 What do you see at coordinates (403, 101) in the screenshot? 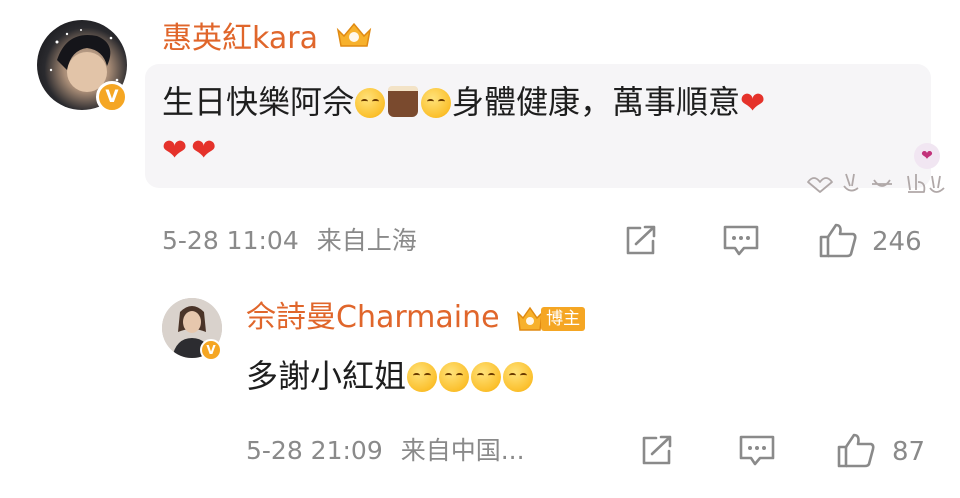
I see `cake-emoji-icon` at bounding box center [403, 101].